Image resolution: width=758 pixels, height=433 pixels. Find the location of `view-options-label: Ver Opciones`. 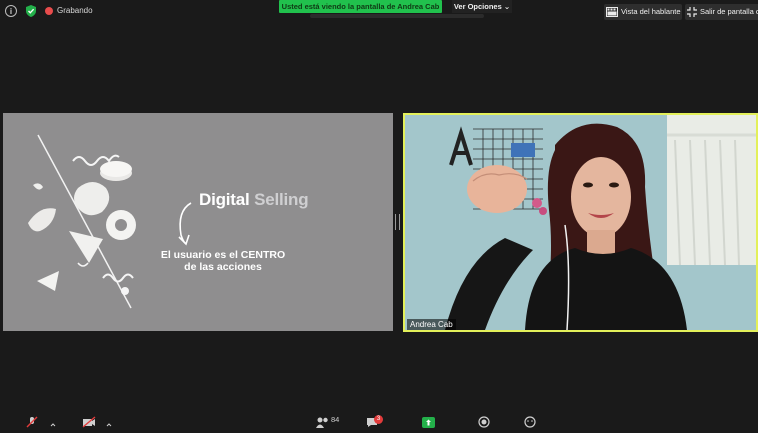

view-options-label: Ver Opciones is located at coordinates (477, 6).